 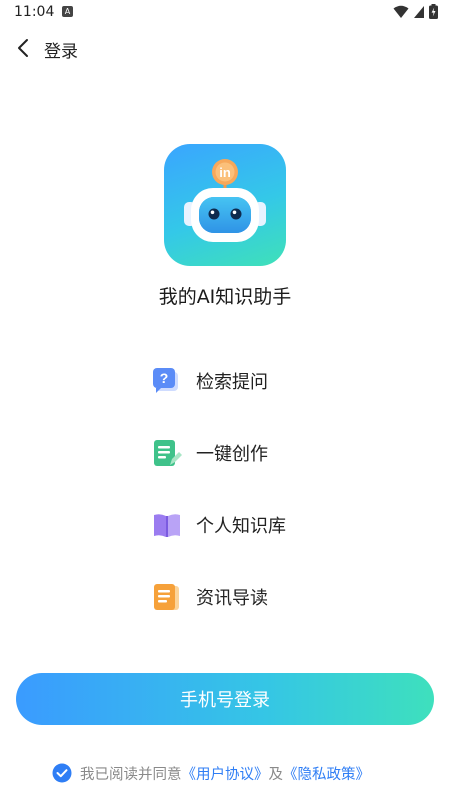 What do you see at coordinates (131, 774) in the screenshot?
I see `agreement-text: 我已阅读并同意` at bounding box center [131, 774].